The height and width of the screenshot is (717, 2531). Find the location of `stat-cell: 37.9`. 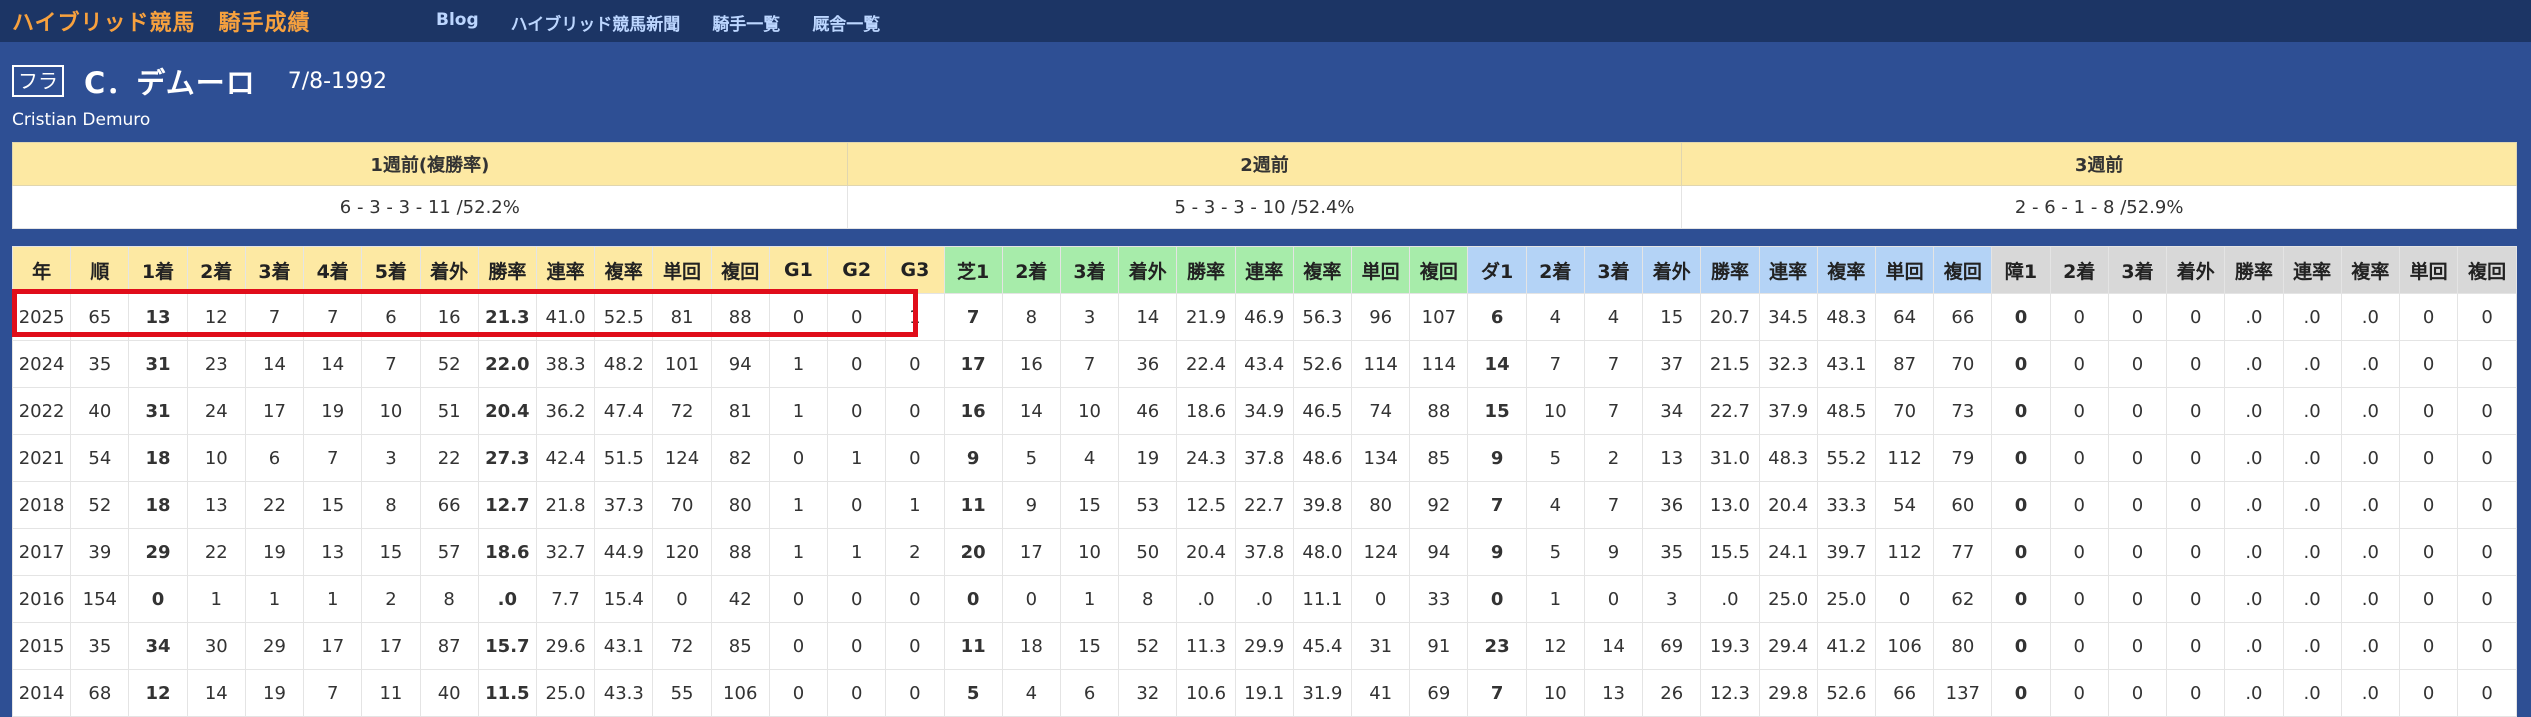

stat-cell: 37.9 is located at coordinates (1788, 411).